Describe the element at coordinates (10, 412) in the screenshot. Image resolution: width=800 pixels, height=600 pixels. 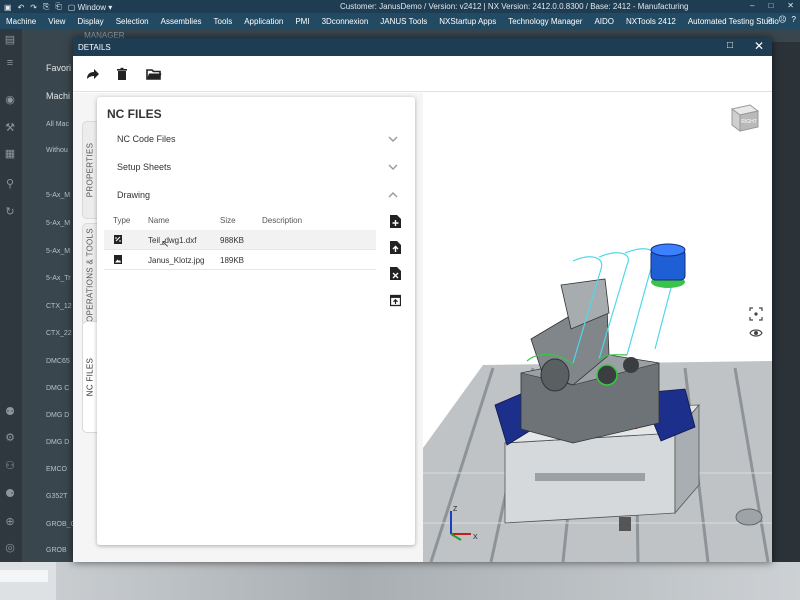
I see `user-icon: ⚉` at that location.